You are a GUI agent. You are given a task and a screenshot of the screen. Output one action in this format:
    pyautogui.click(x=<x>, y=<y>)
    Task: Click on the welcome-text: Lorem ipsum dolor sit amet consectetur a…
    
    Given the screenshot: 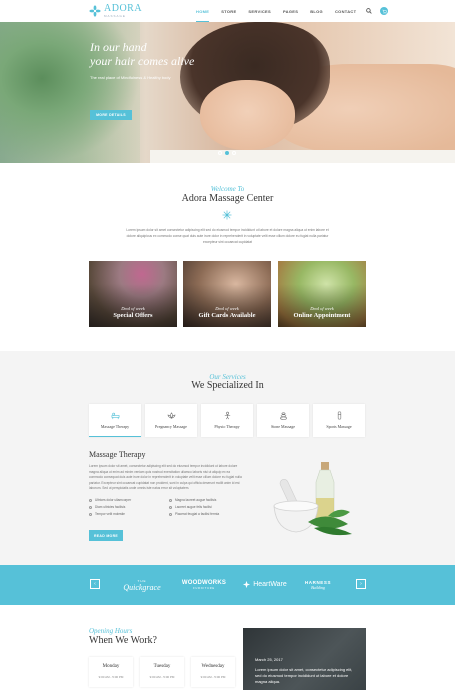 What is the action you would take?
    pyautogui.click(x=227, y=236)
    